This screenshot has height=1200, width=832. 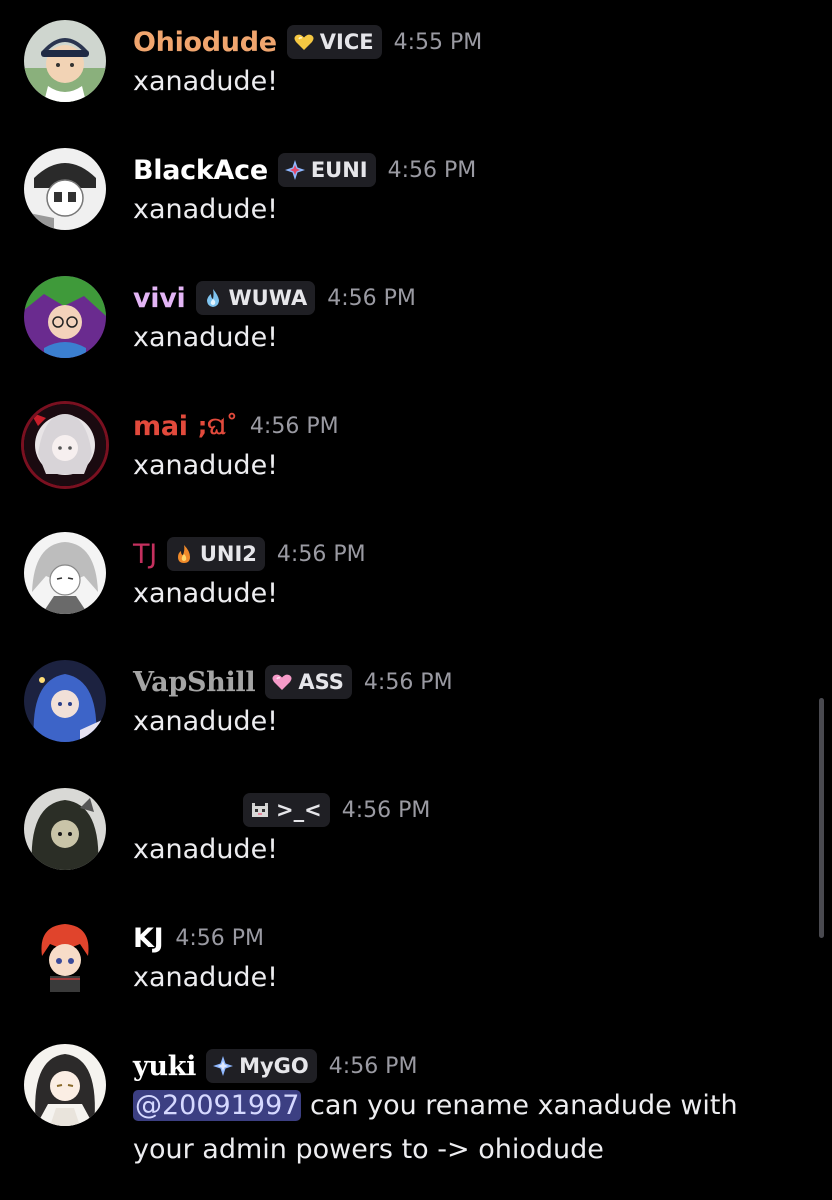 I want to click on message-header: VapShill ASS 4:56 PM, so click(x=293, y=682).